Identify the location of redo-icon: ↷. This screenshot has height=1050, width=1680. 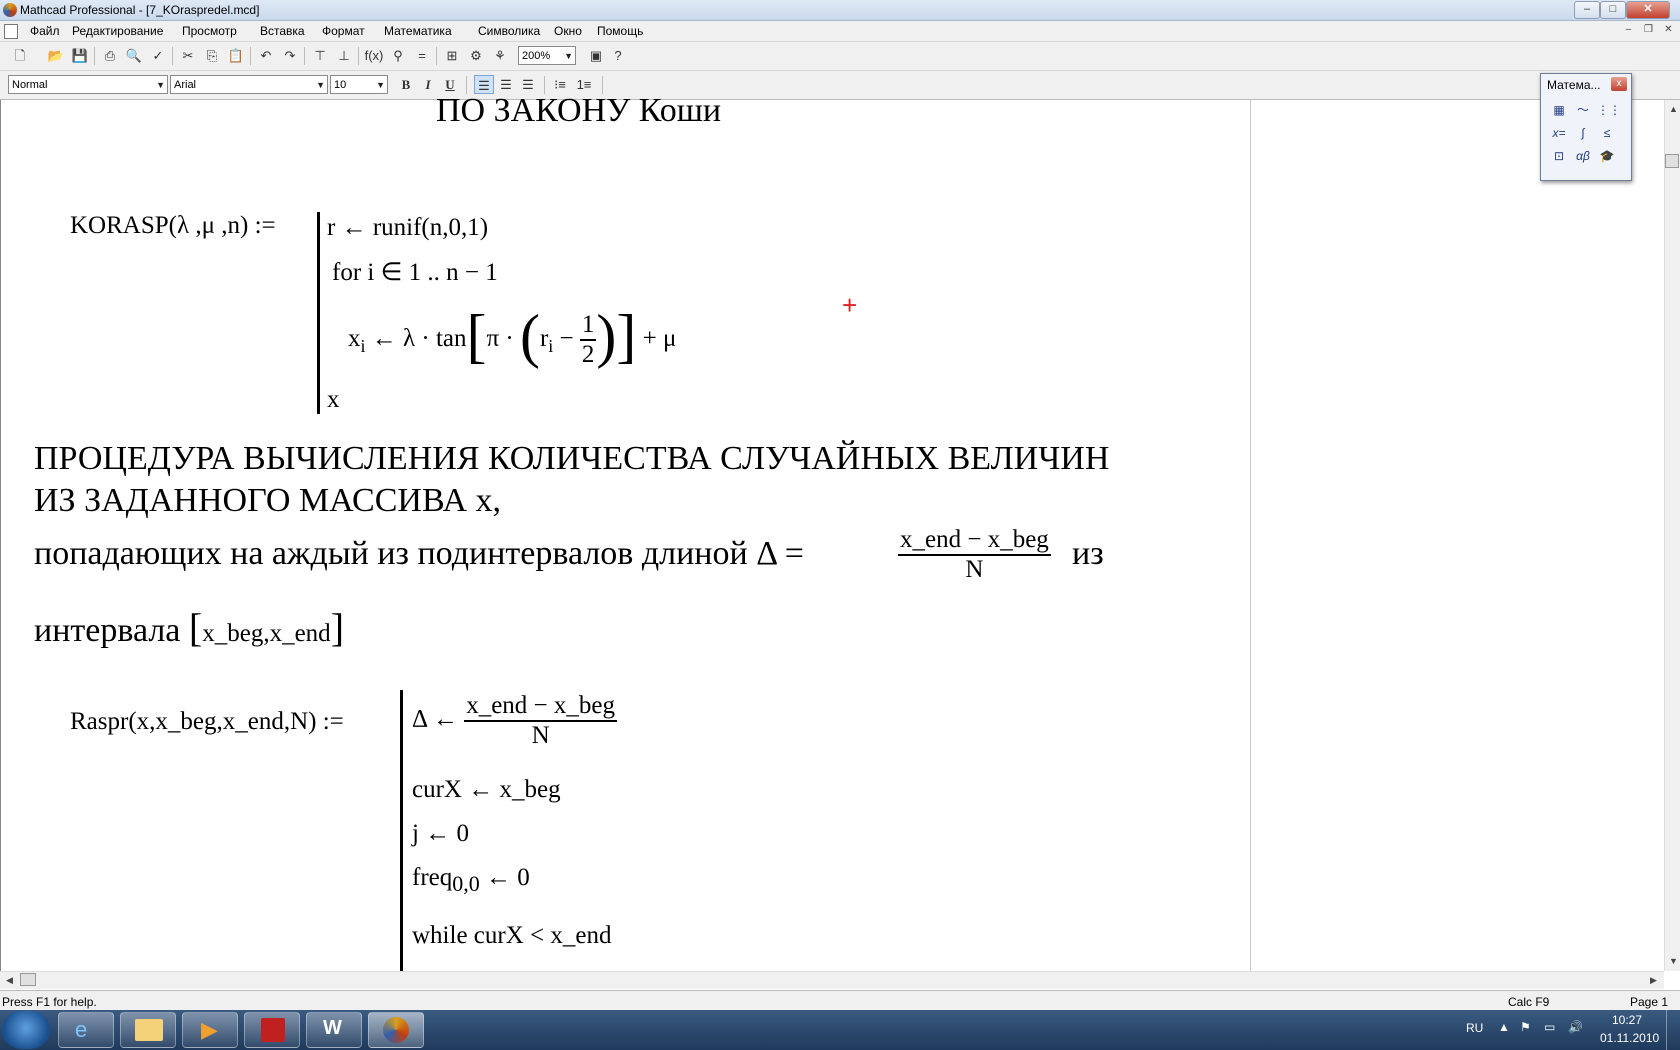
(290, 55).